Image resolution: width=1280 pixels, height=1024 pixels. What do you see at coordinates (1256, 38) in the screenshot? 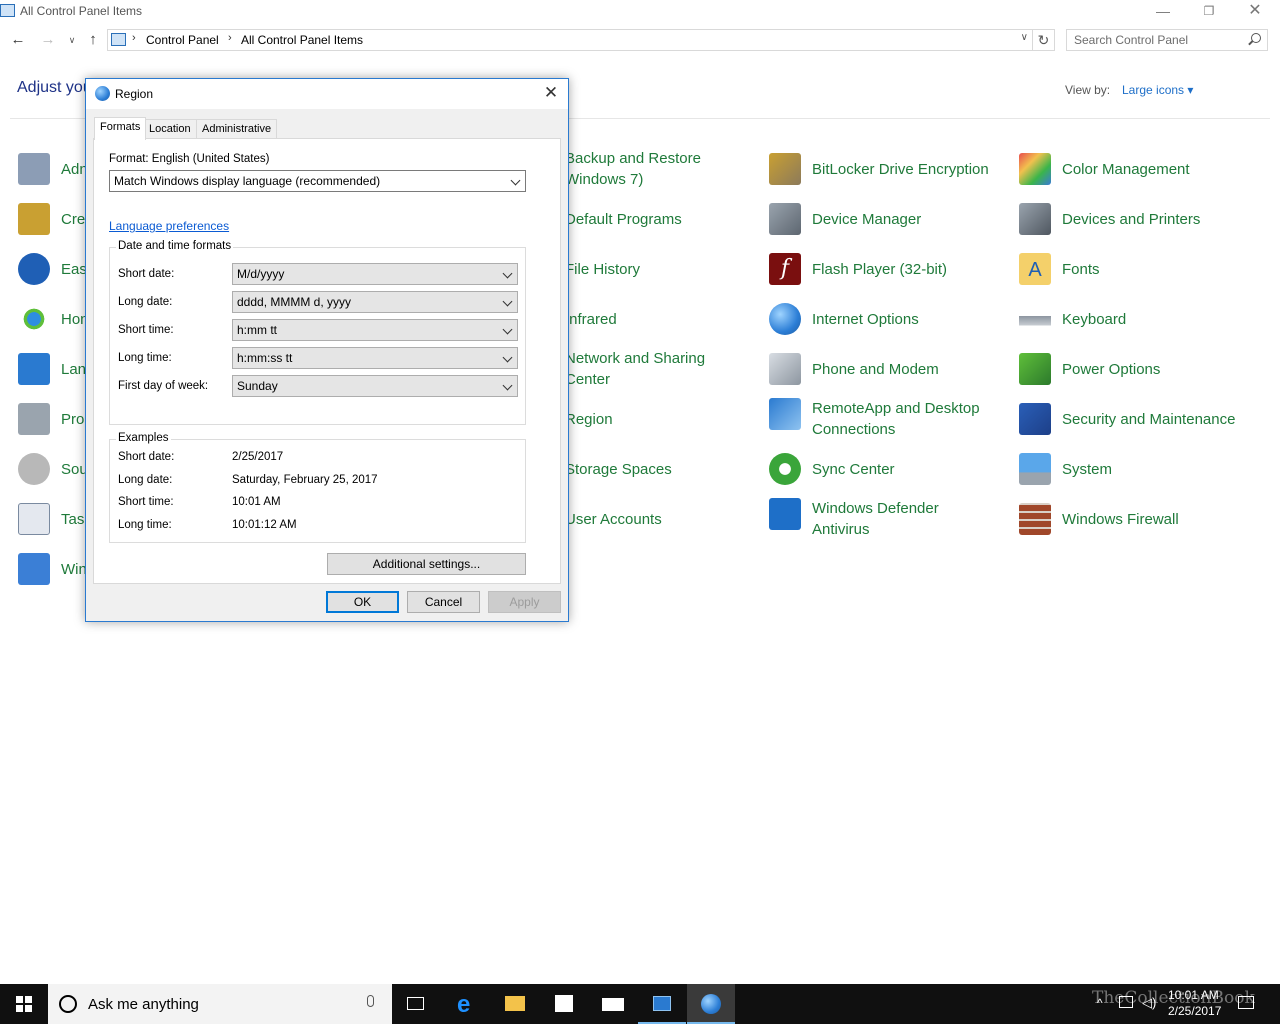
I see `search-icon` at bounding box center [1256, 38].